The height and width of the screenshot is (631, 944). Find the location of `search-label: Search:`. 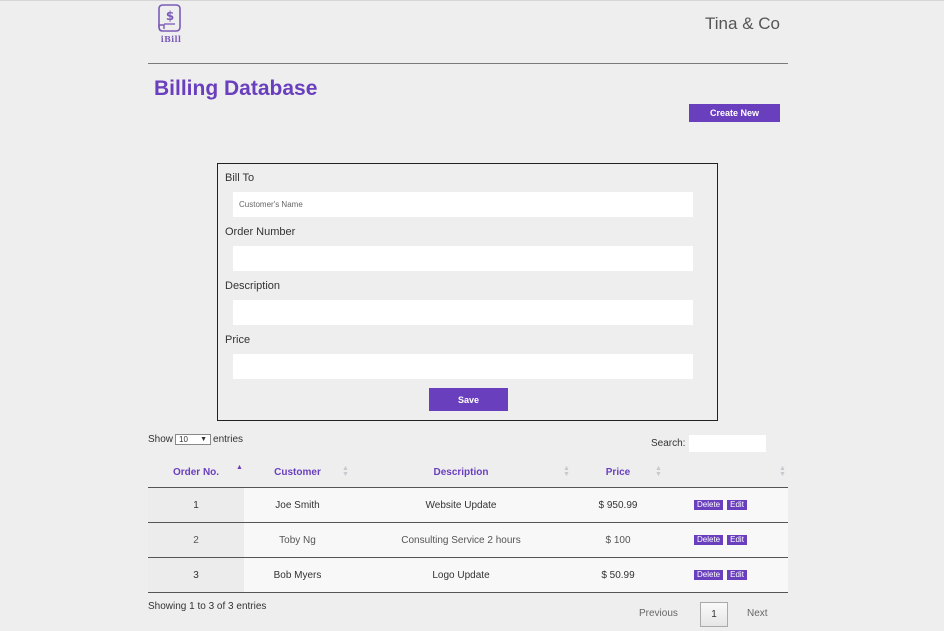

search-label: Search: is located at coordinates (668, 443).